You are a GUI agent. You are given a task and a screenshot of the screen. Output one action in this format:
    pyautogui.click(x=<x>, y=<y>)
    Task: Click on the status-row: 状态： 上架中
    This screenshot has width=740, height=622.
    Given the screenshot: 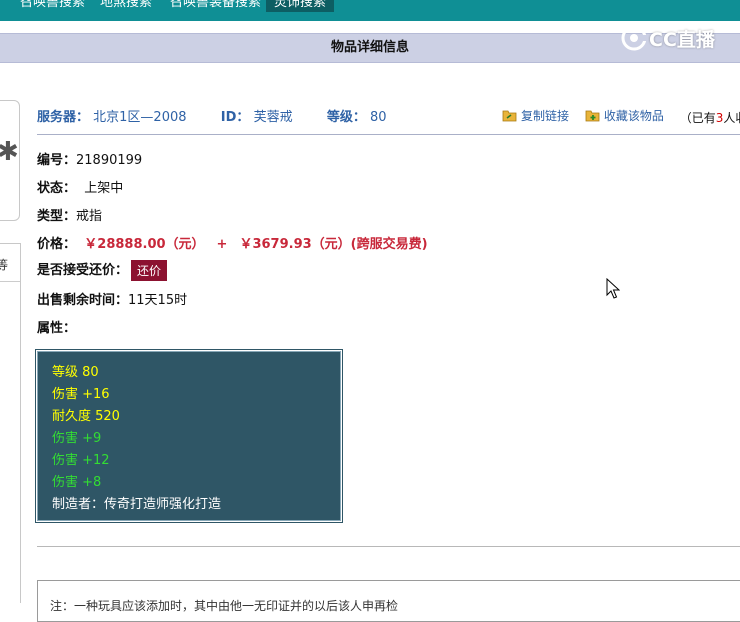 What is the action you would take?
    pyautogui.click(x=80, y=186)
    